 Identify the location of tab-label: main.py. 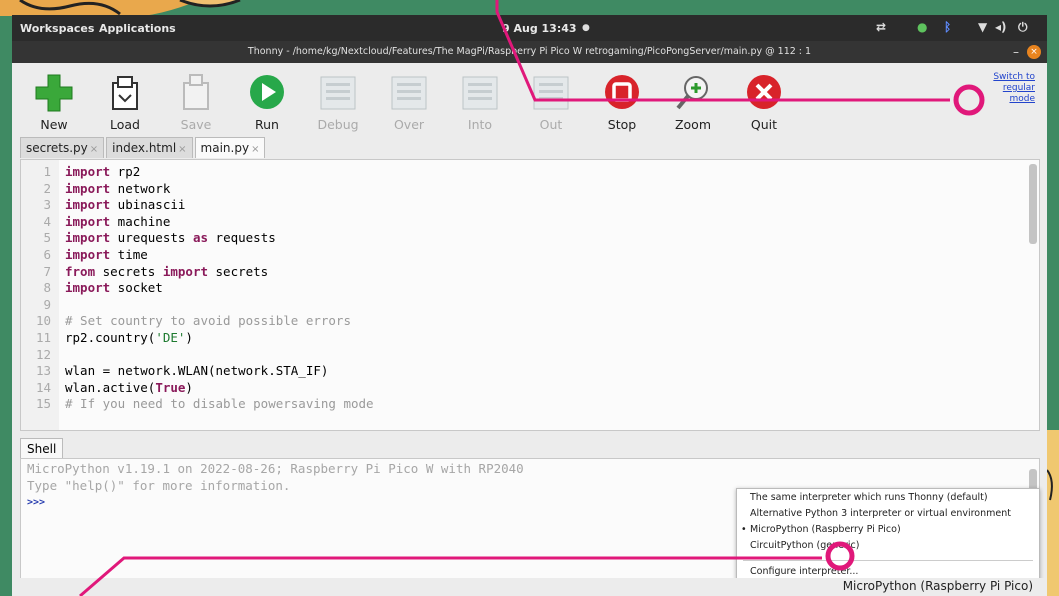
(225, 148).